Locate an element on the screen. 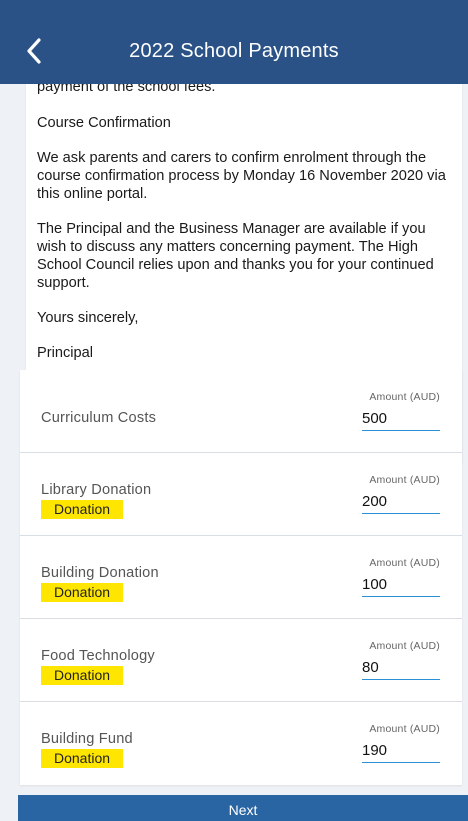 The image size is (468, 821). letter-signature: Principal is located at coordinates (65, 353).